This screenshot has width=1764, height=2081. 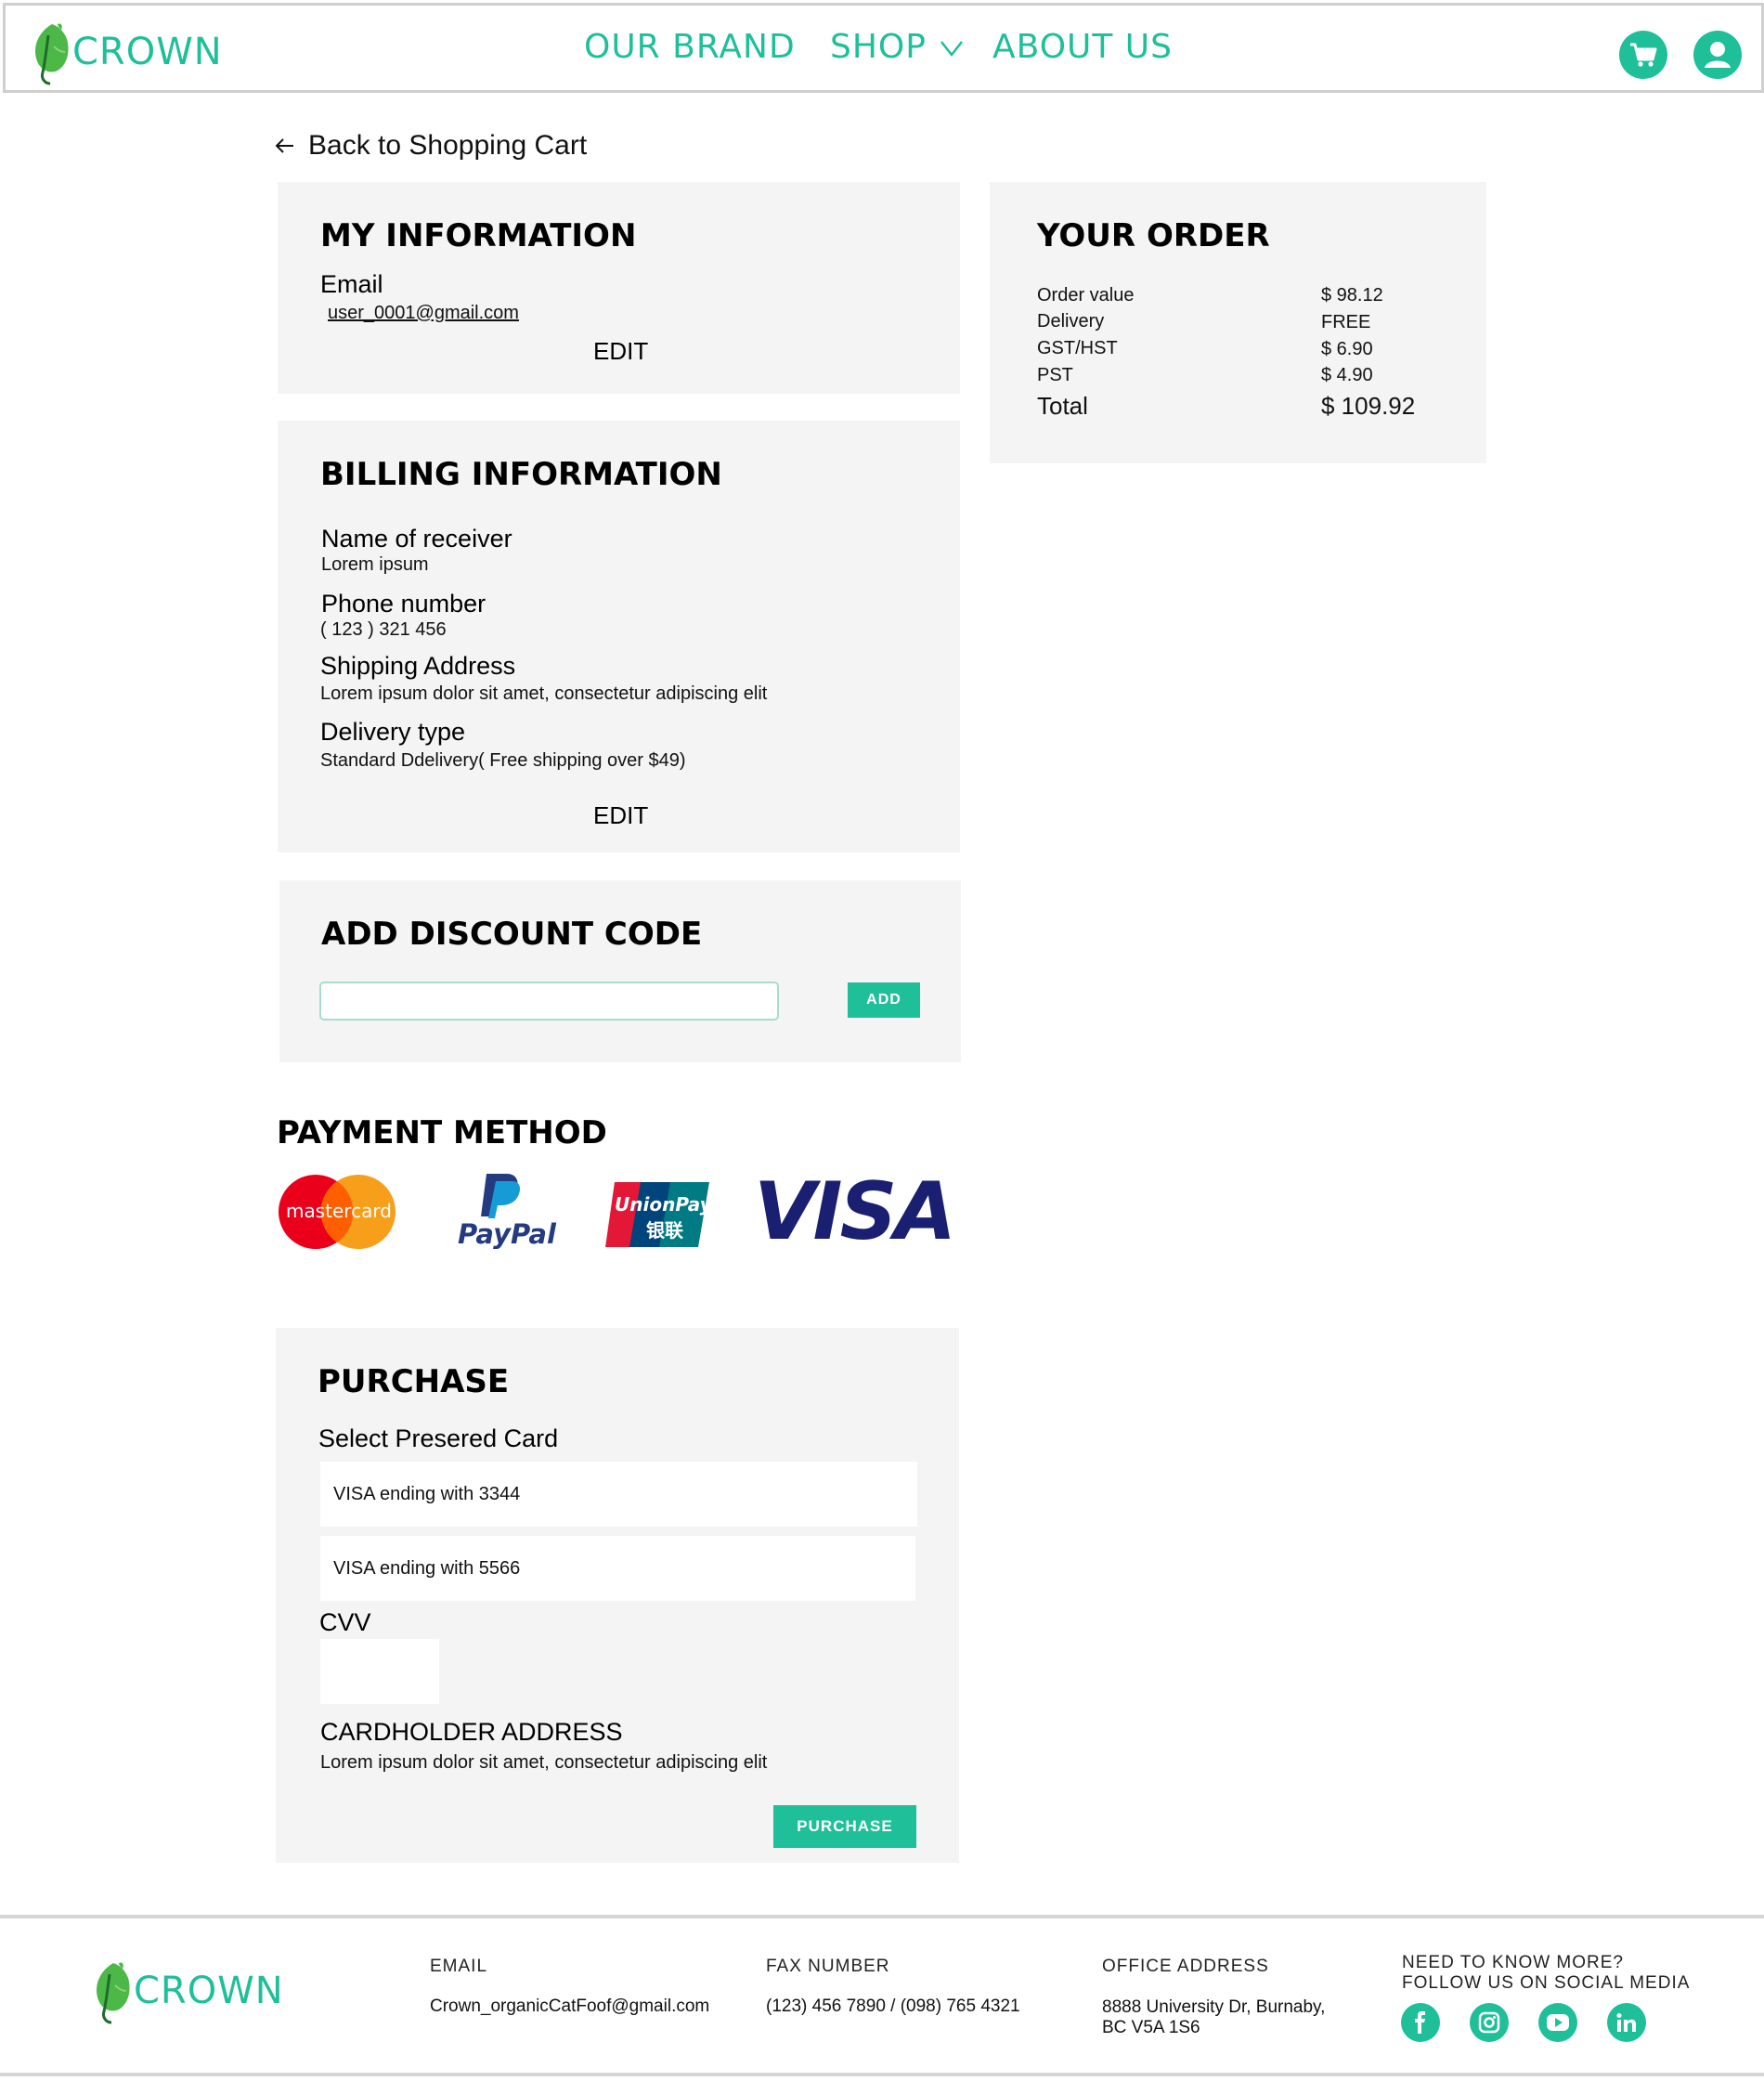 I want to click on order-value-label: Order value, so click(x=1086, y=295).